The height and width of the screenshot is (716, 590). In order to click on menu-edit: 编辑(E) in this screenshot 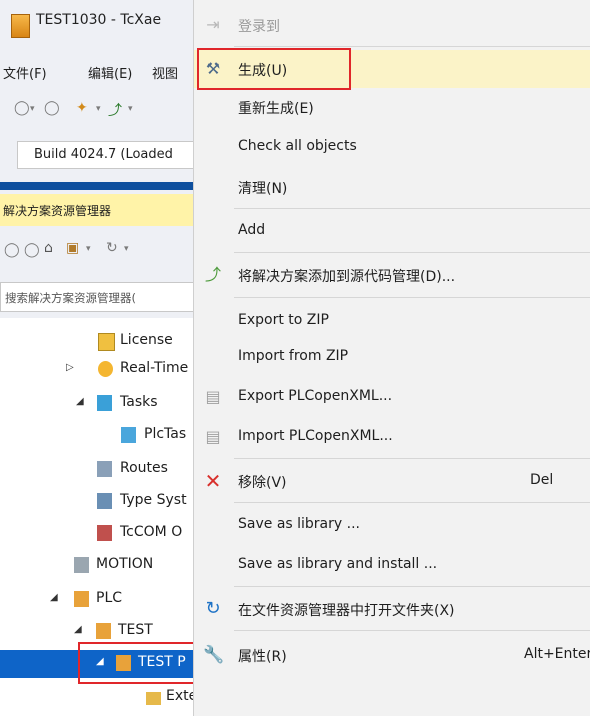, I will do `click(110, 72)`.